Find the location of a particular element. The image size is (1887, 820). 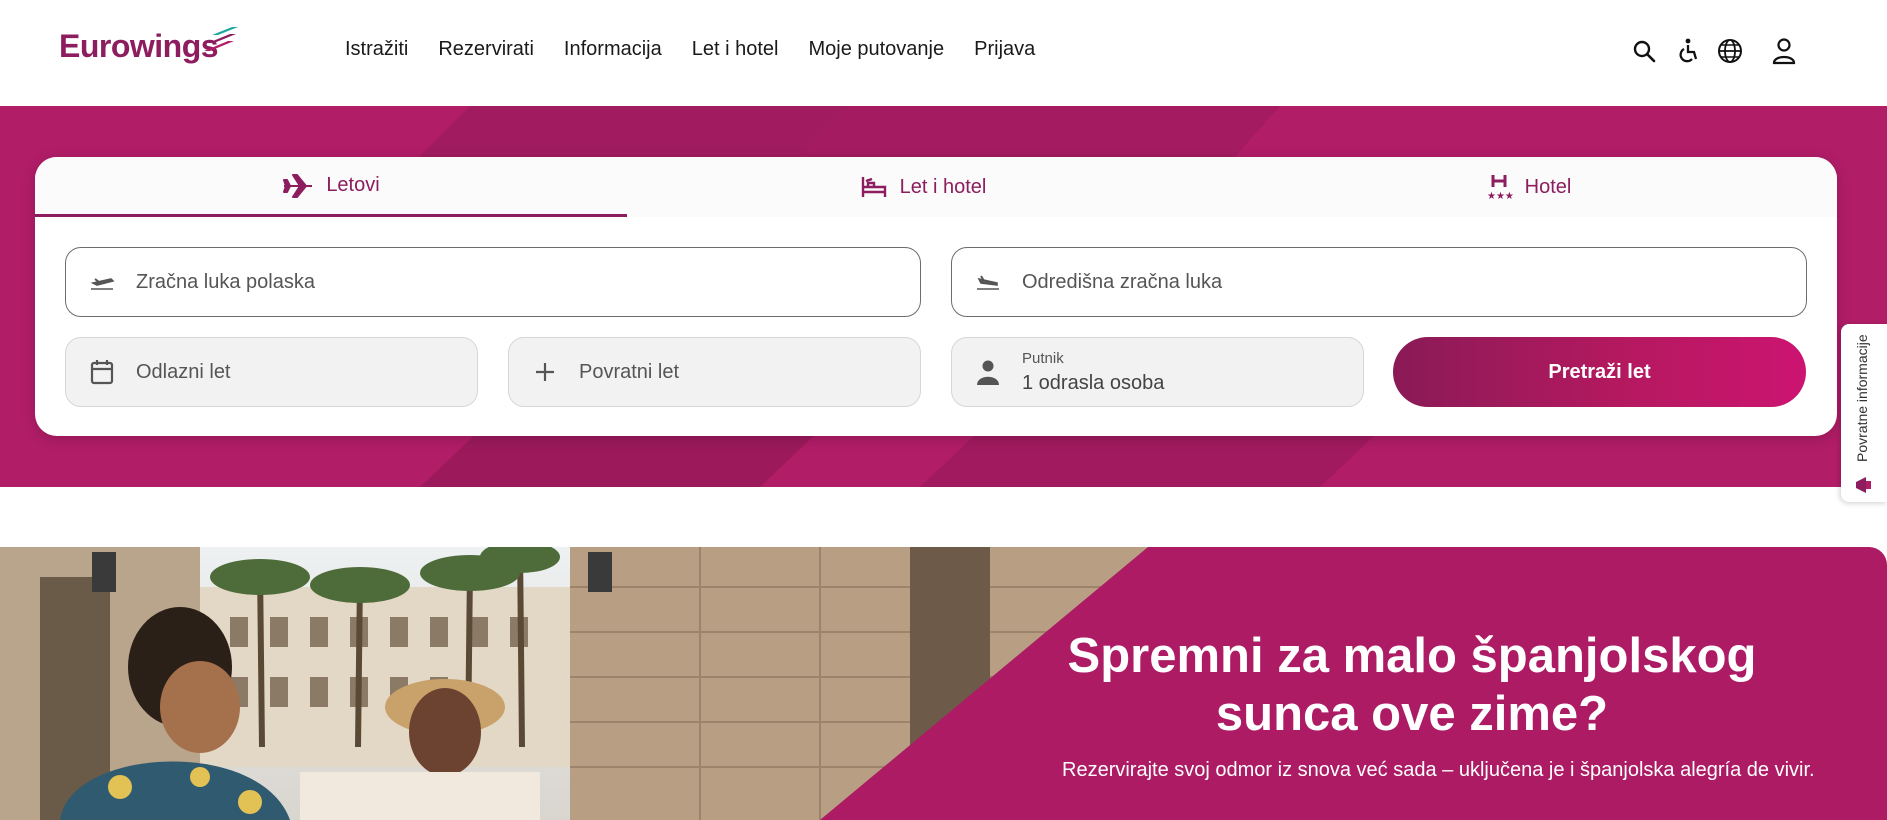

tab-hotel: ★★★ Hotel is located at coordinates (1528, 187).